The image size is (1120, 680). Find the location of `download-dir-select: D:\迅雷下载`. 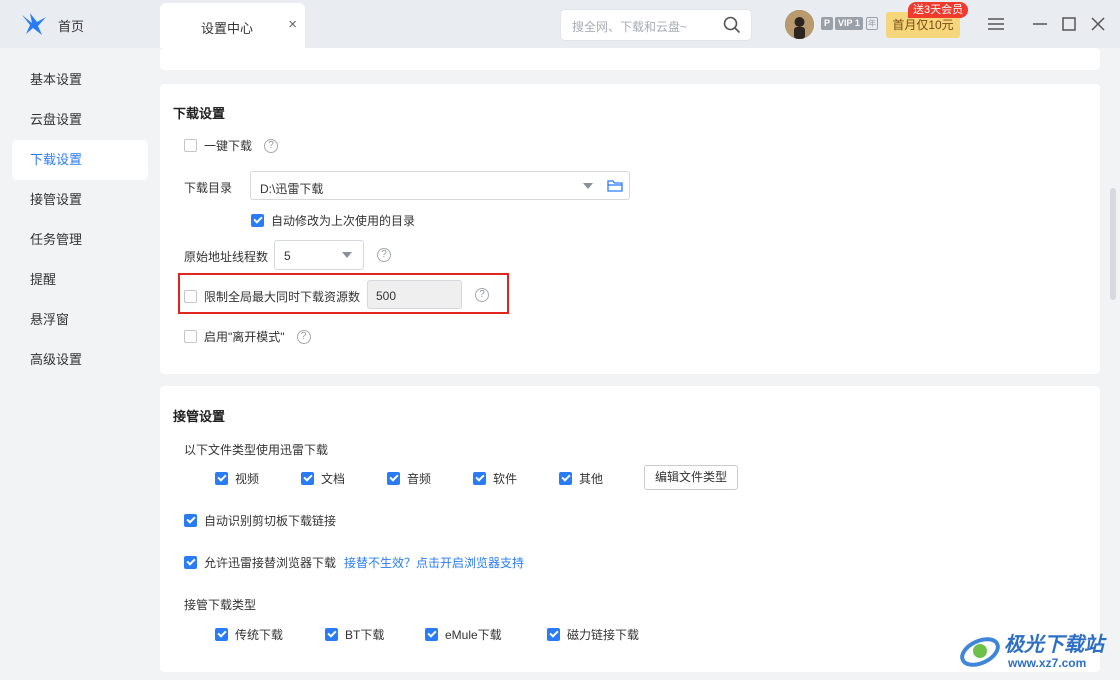

download-dir-select: D:\迅雷下载 is located at coordinates (440, 185).